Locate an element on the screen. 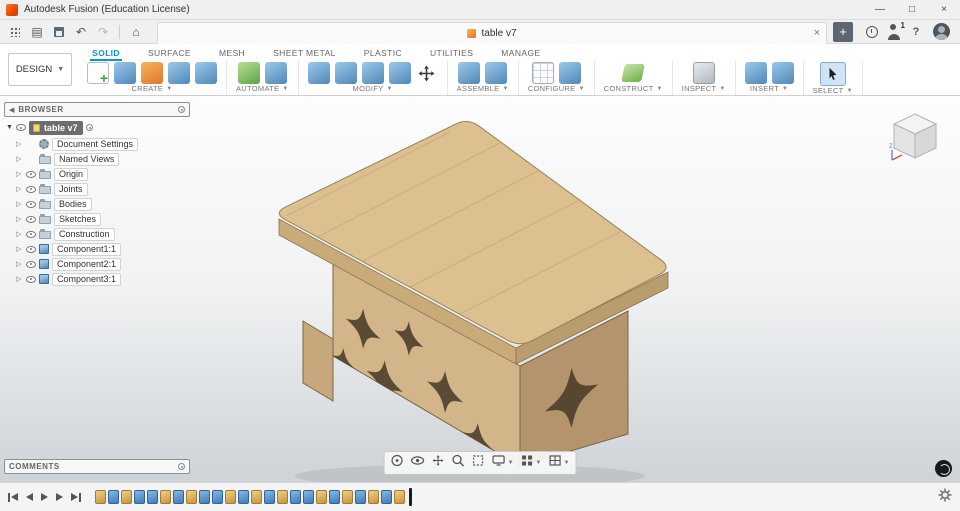  browser-item-component1-1: ▷ Component1:1 is located at coordinates (97, 249).